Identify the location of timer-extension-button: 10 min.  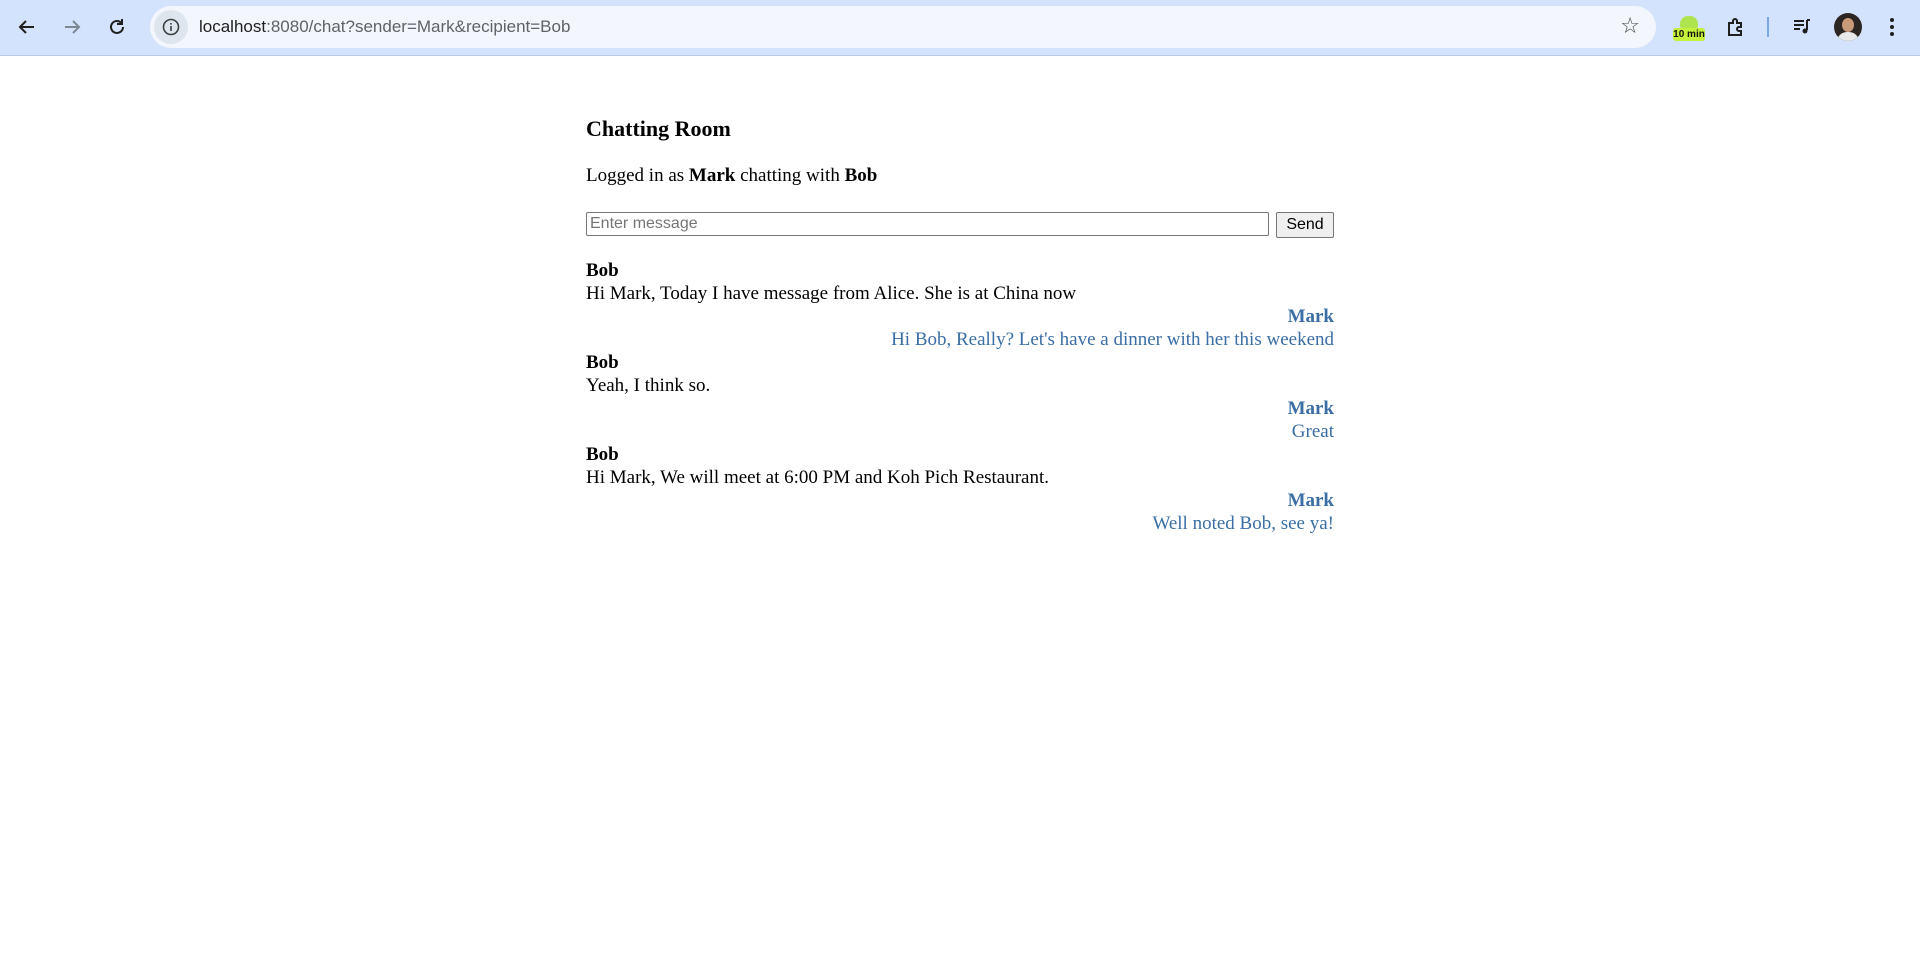
(1690, 28).